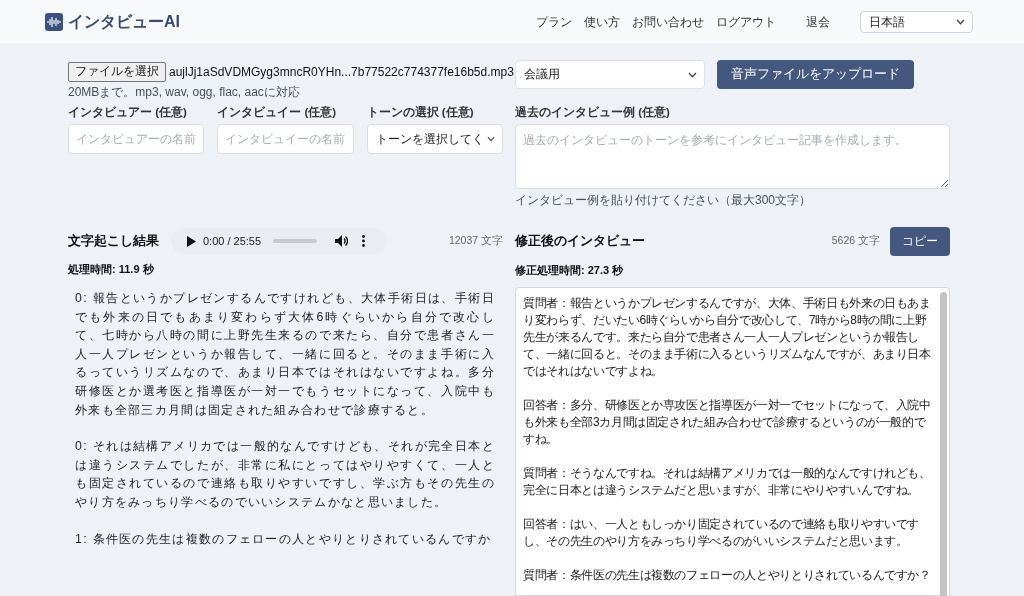 This screenshot has width=1024, height=596. I want to click on upload-button: 音声ファイルをアップロード, so click(815, 74).